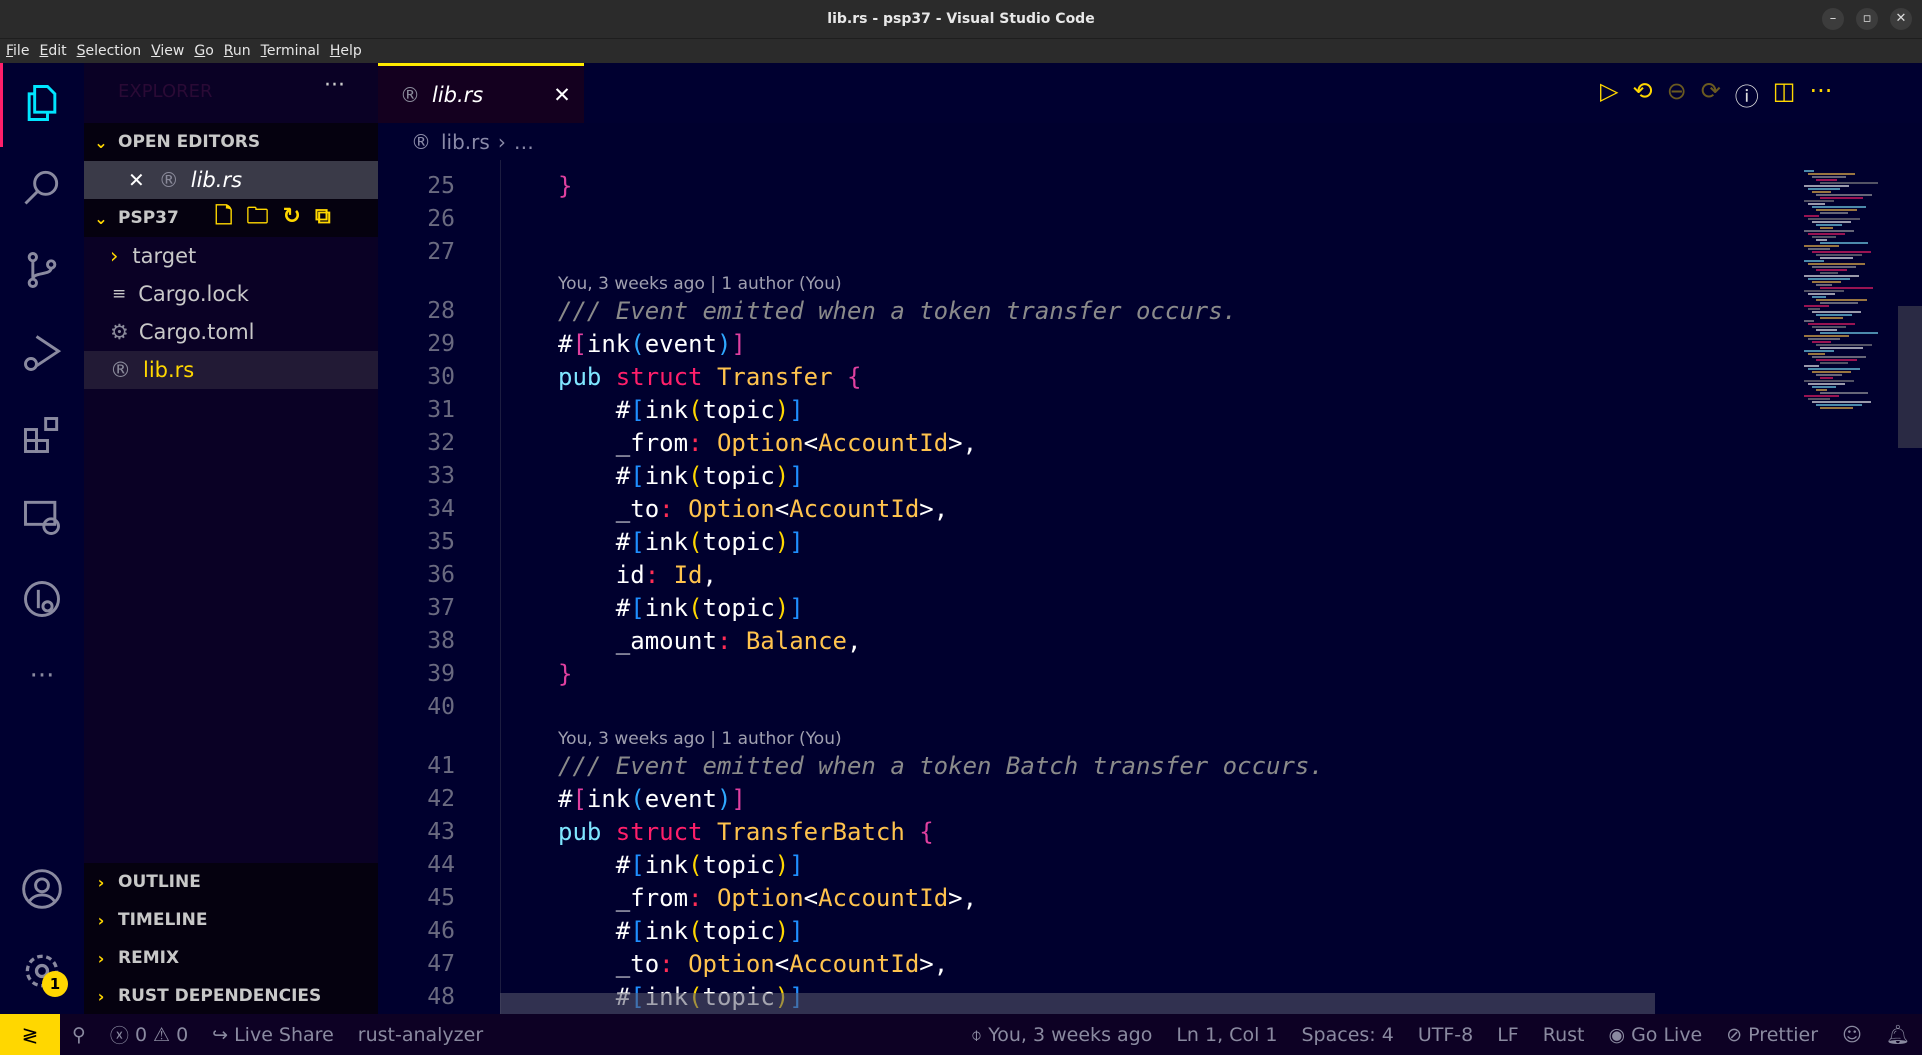 The width and height of the screenshot is (1922, 1055). Describe the element at coordinates (42, 889) in the screenshot. I see `account-icon` at that location.